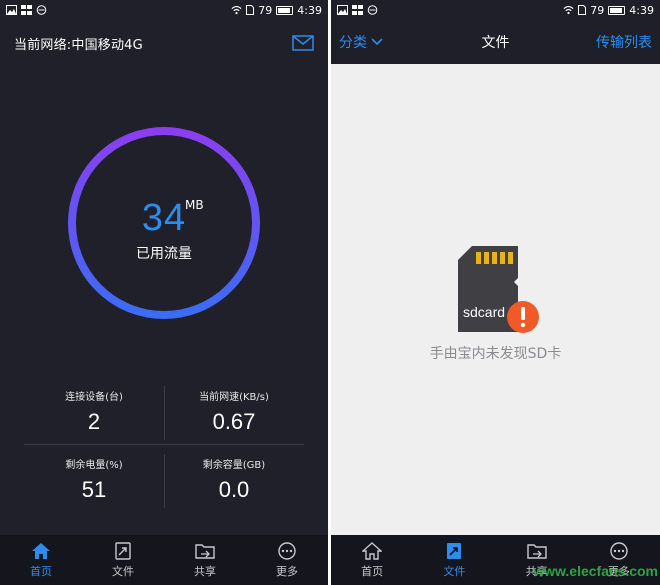  I want to click on category-label: 分类, so click(353, 43).